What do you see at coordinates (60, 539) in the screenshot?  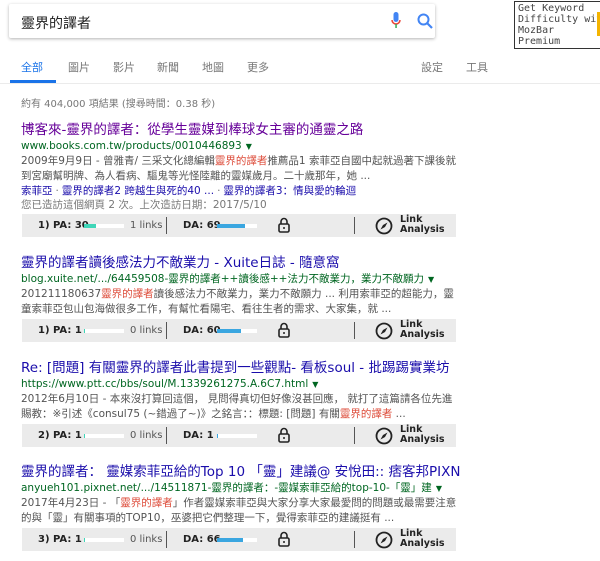 I see `page-authority: 3) PA: 1` at bounding box center [60, 539].